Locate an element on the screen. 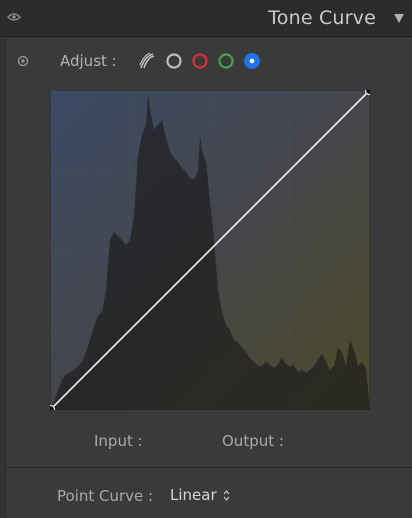 Image resolution: width=412 pixels, height=518 pixels. point-curve-label: Point Curve : is located at coordinates (105, 496).